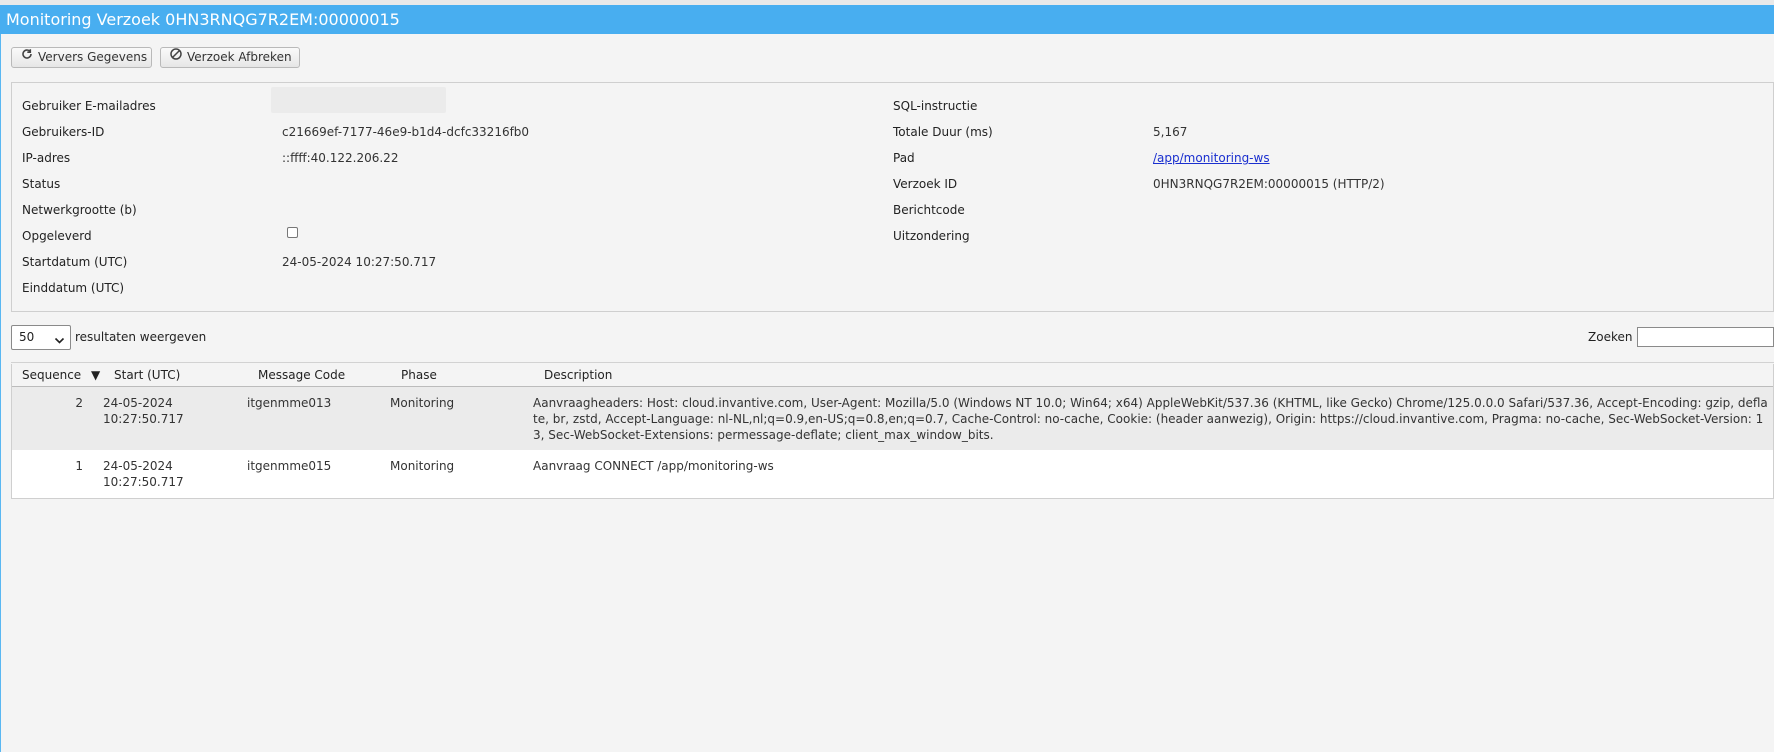 This screenshot has height=752, width=1774. I want to click on message-code-label: Berichtcode, so click(929, 210).